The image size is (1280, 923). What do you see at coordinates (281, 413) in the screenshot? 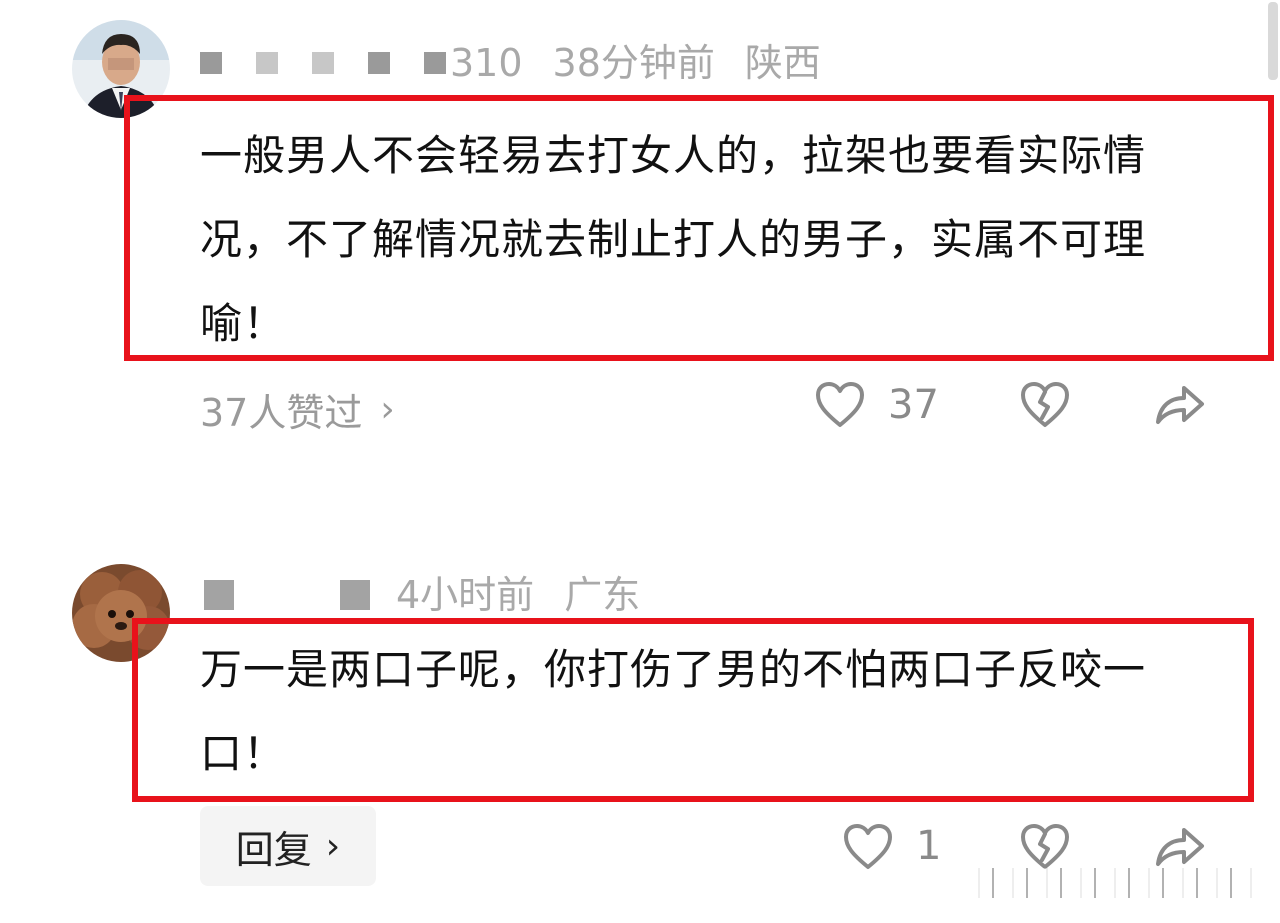
I see `likes-summary-label: 37人赞过` at bounding box center [281, 413].